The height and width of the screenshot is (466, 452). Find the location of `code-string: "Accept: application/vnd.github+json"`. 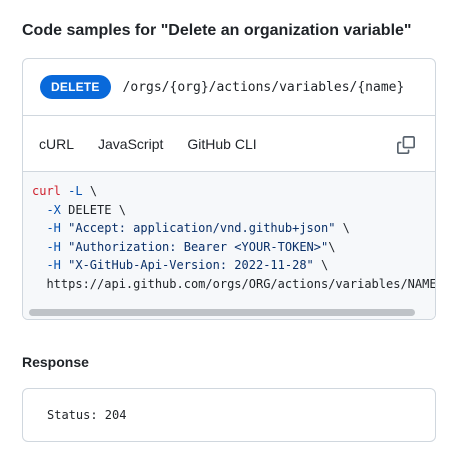

code-string: "Accept: application/vnd.github+json" is located at coordinates (198, 228).